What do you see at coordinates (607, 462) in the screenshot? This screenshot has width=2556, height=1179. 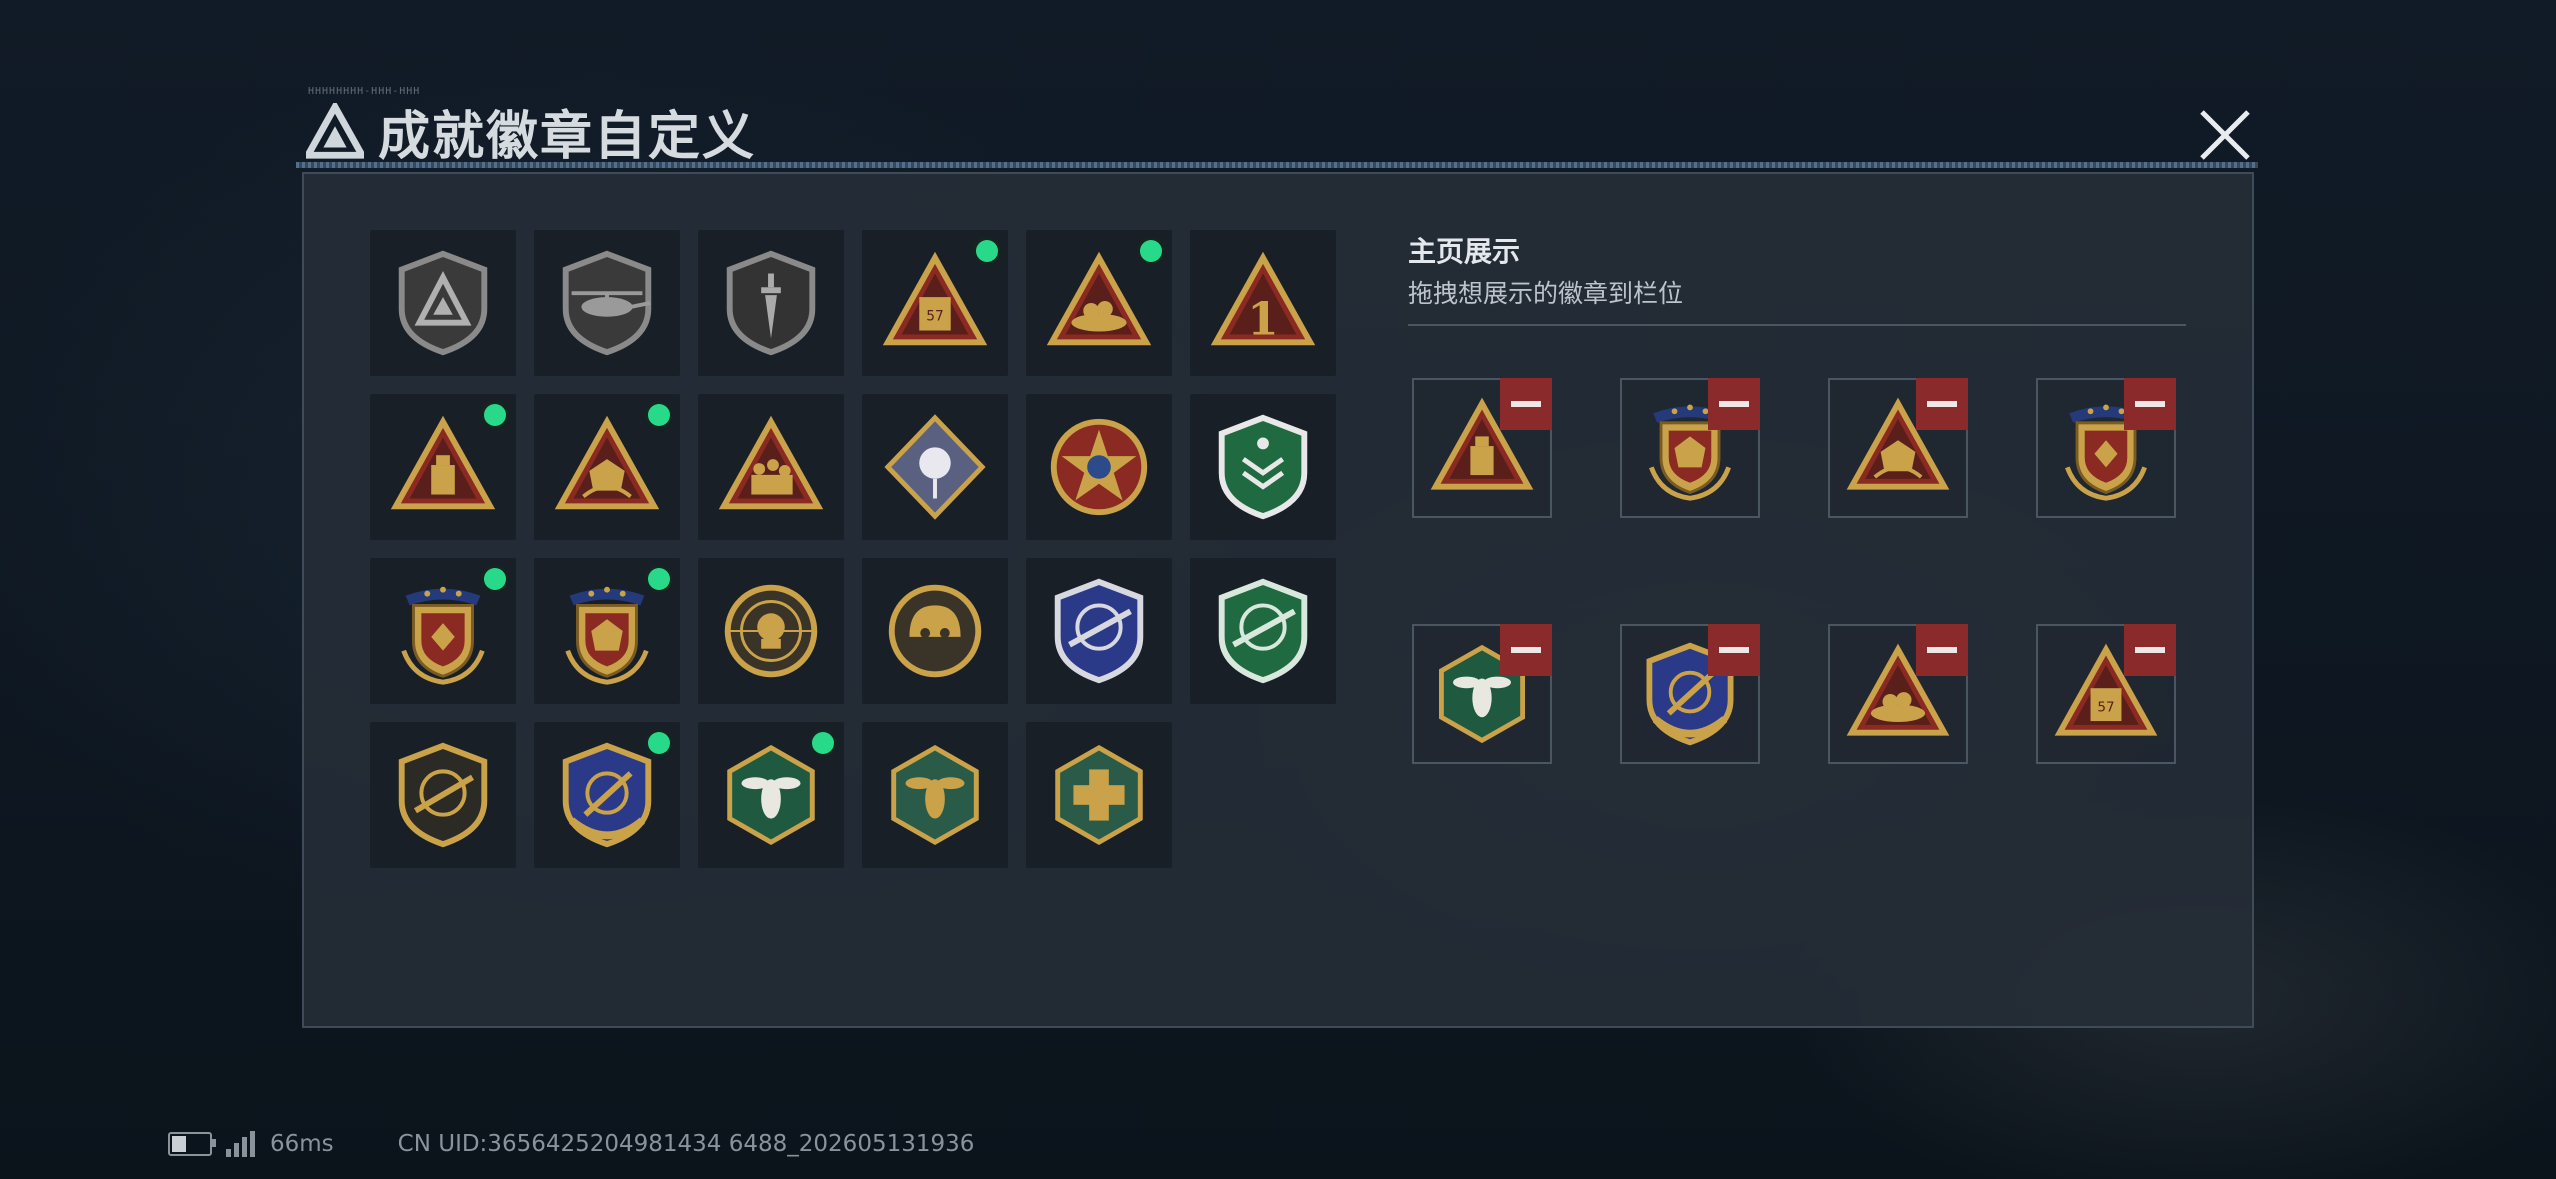 I see `d20-dice-triangle-badge-icon` at bounding box center [607, 462].